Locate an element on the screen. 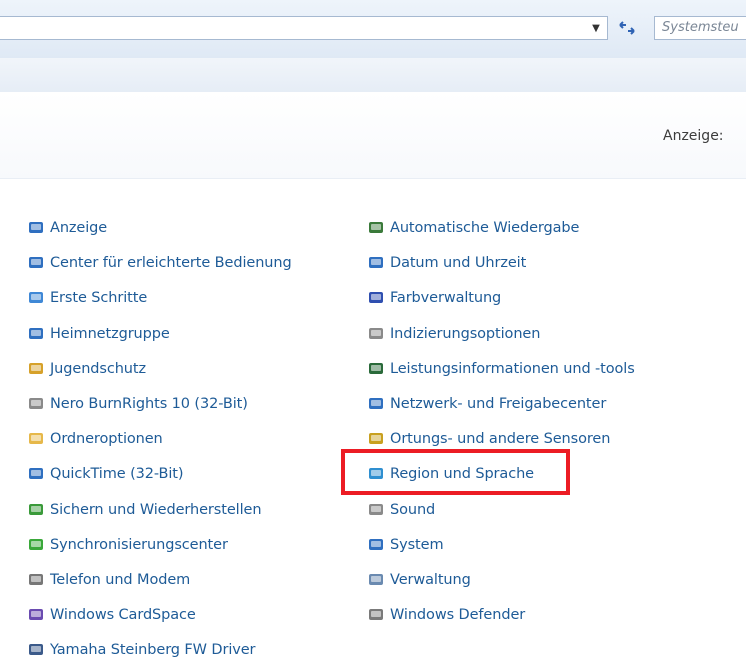 The width and height of the screenshot is (746, 662). control-panel-item: Heimnetzgruppe is located at coordinates (98, 334).